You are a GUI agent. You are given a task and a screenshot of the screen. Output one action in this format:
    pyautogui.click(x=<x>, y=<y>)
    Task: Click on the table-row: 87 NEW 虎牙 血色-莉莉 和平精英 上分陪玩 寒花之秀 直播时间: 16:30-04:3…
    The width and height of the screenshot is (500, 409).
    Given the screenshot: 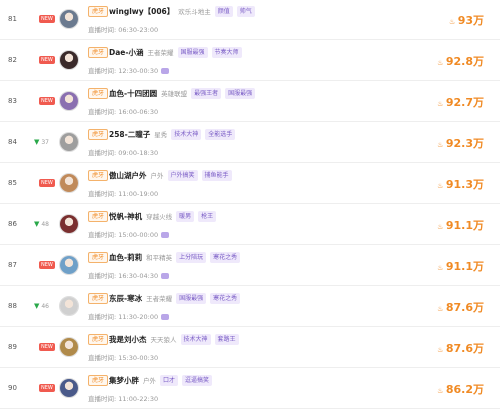 What is the action you would take?
    pyautogui.click(x=250, y=266)
    